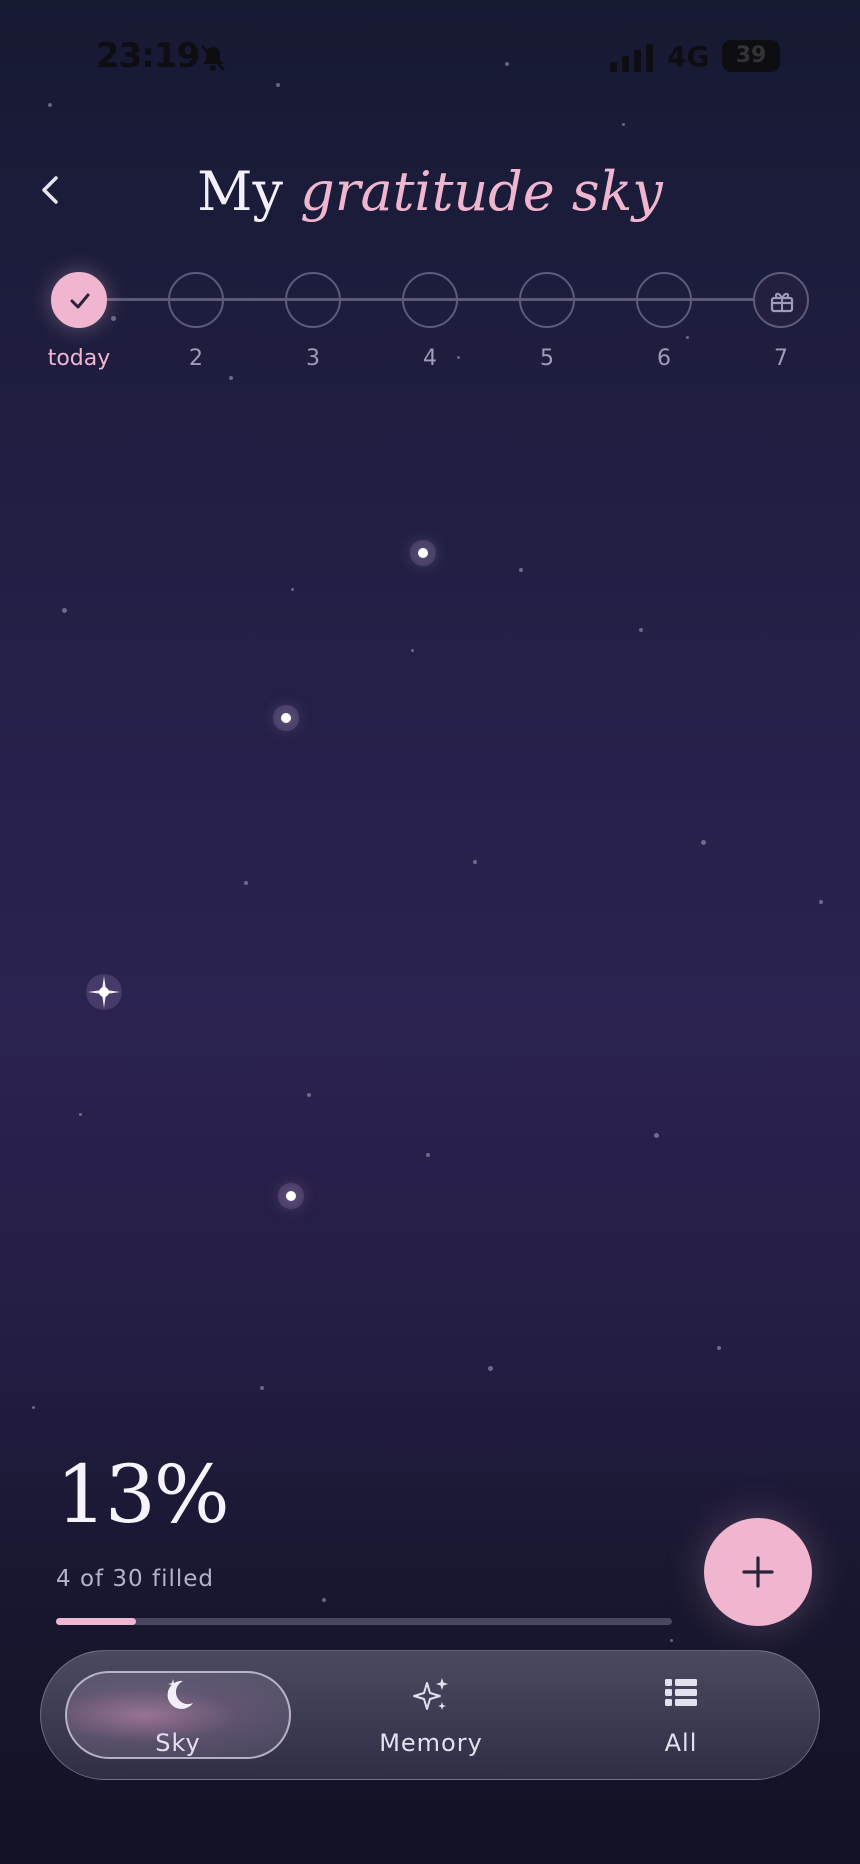  I want to click on nav-tab-memory: Memory, so click(431, 1716).